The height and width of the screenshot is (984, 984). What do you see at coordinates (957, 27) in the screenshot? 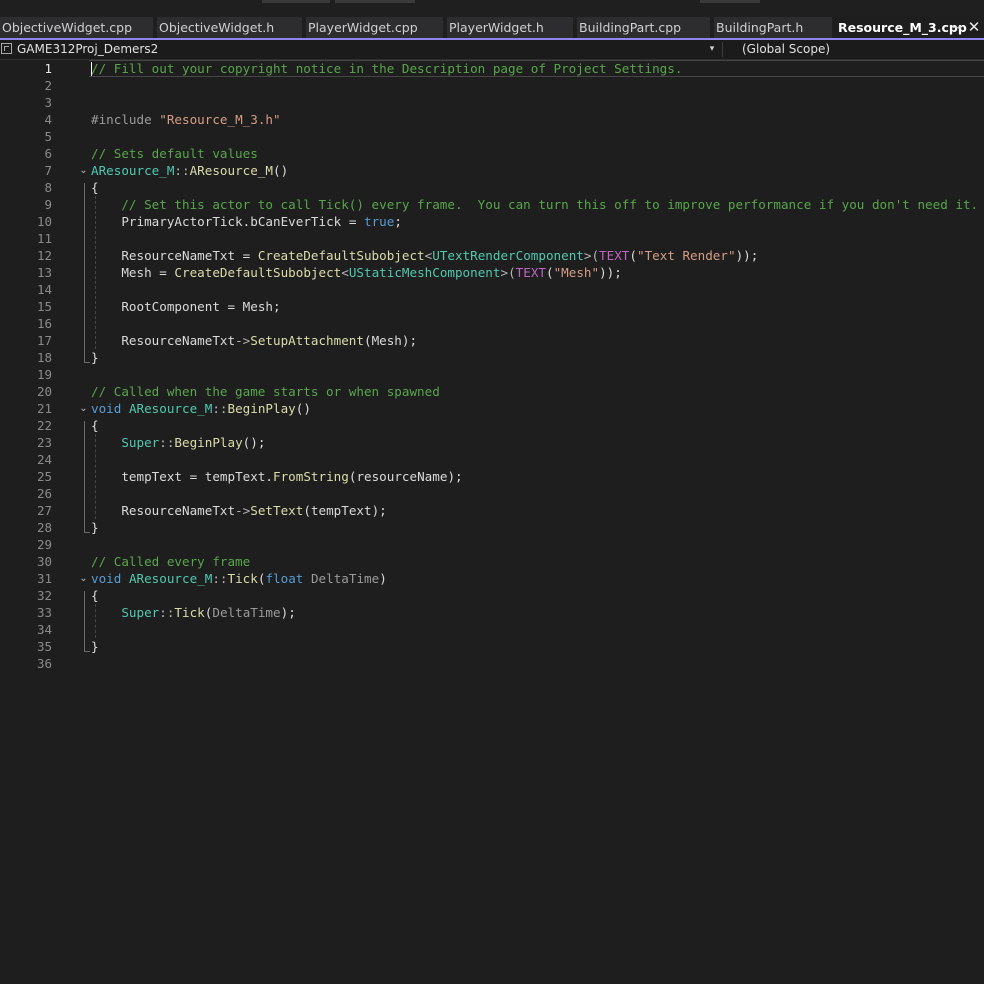
I see `pin-tab-icon: ⊸` at bounding box center [957, 27].